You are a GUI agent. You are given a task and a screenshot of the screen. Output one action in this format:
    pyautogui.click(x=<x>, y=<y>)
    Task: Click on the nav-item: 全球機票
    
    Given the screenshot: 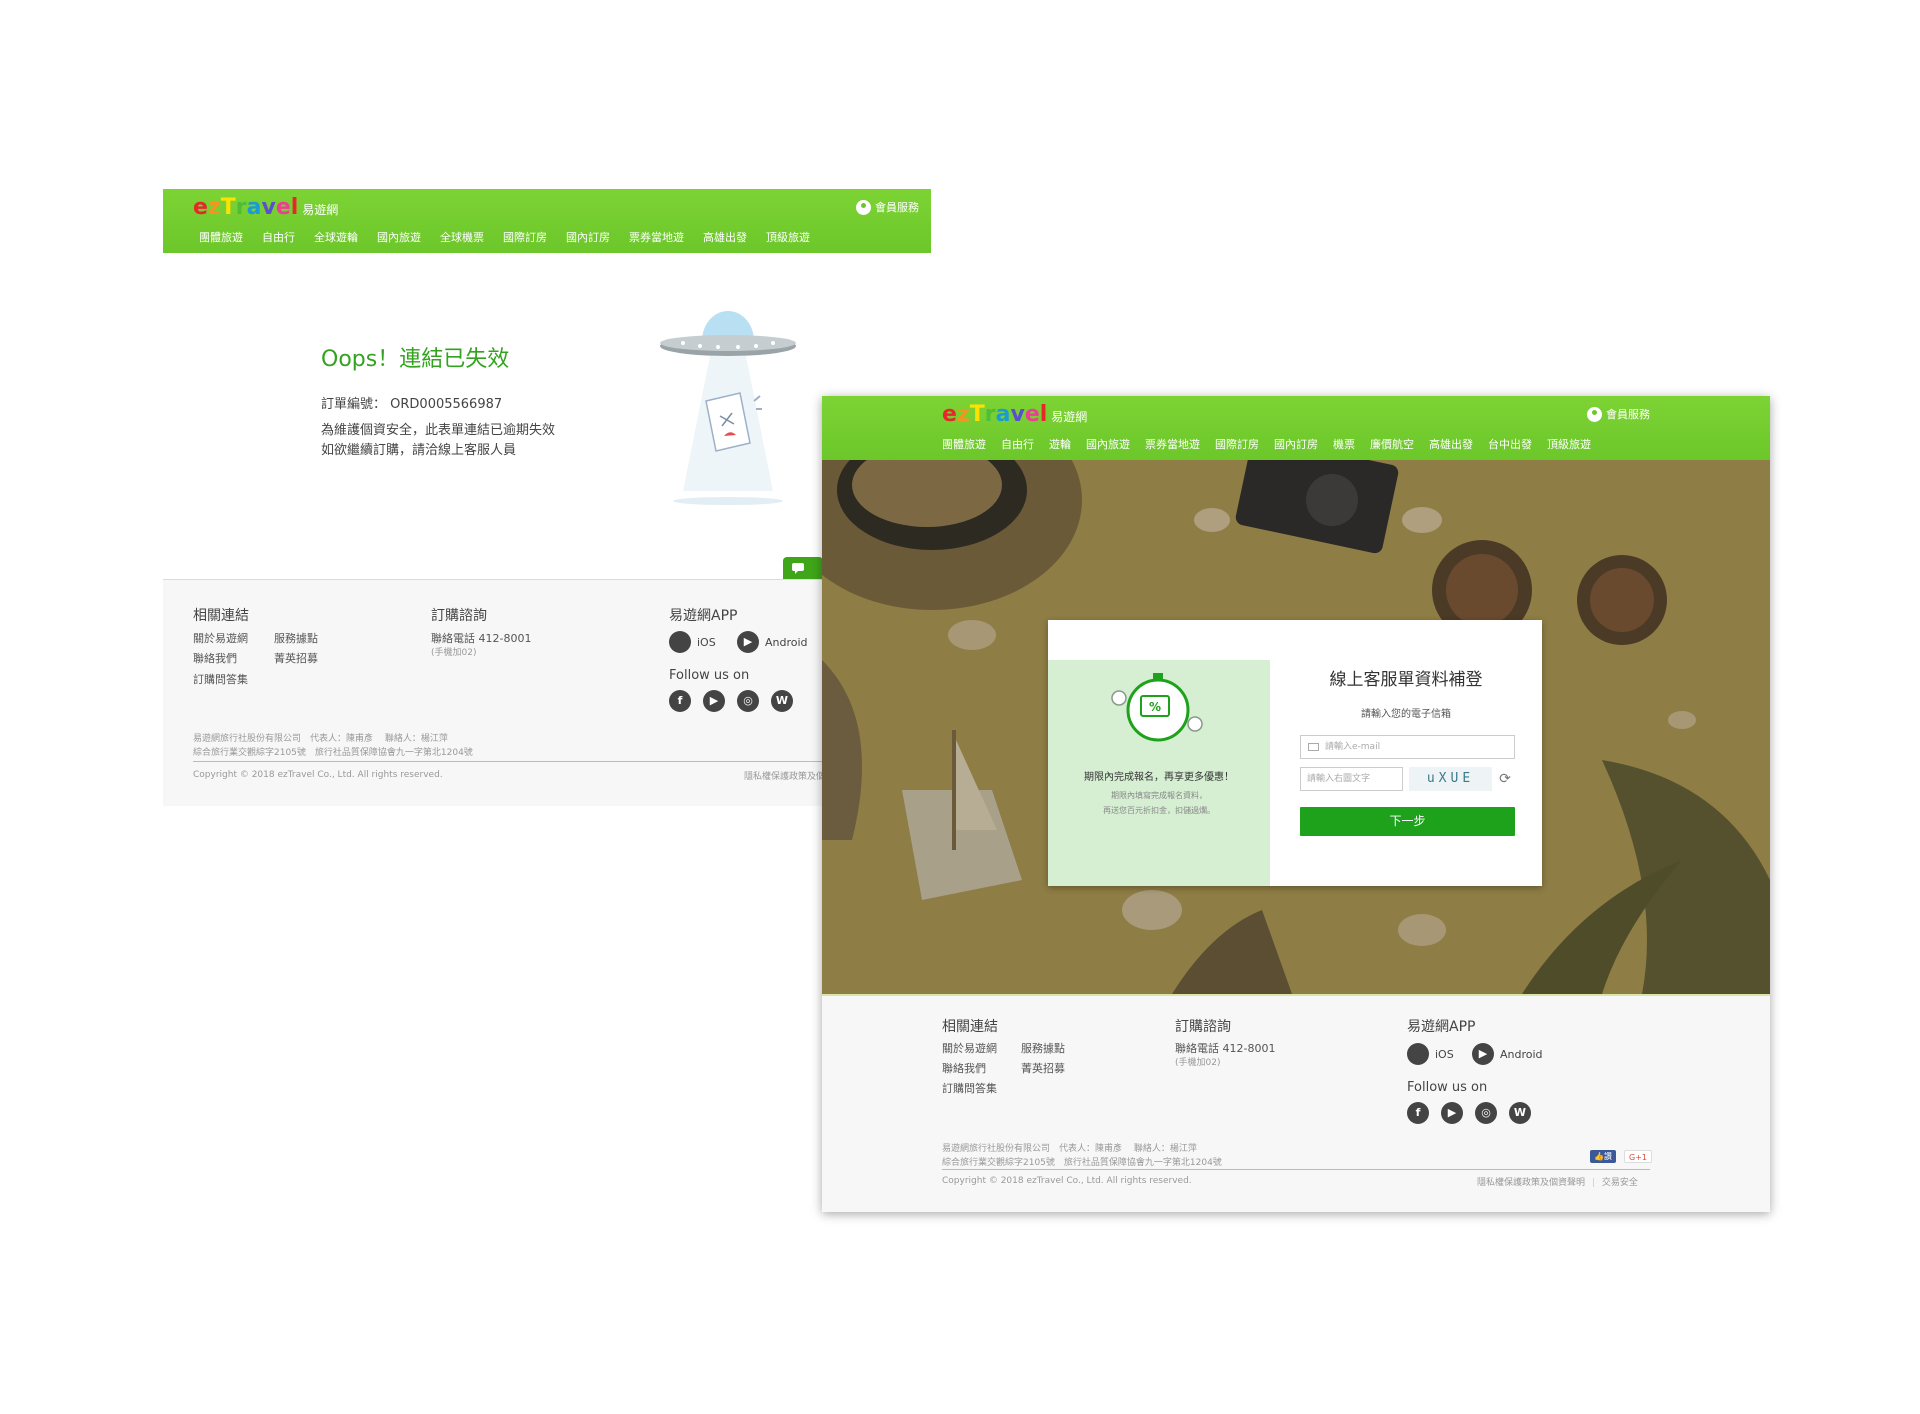 What is the action you would take?
    pyautogui.click(x=462, y=237)
    